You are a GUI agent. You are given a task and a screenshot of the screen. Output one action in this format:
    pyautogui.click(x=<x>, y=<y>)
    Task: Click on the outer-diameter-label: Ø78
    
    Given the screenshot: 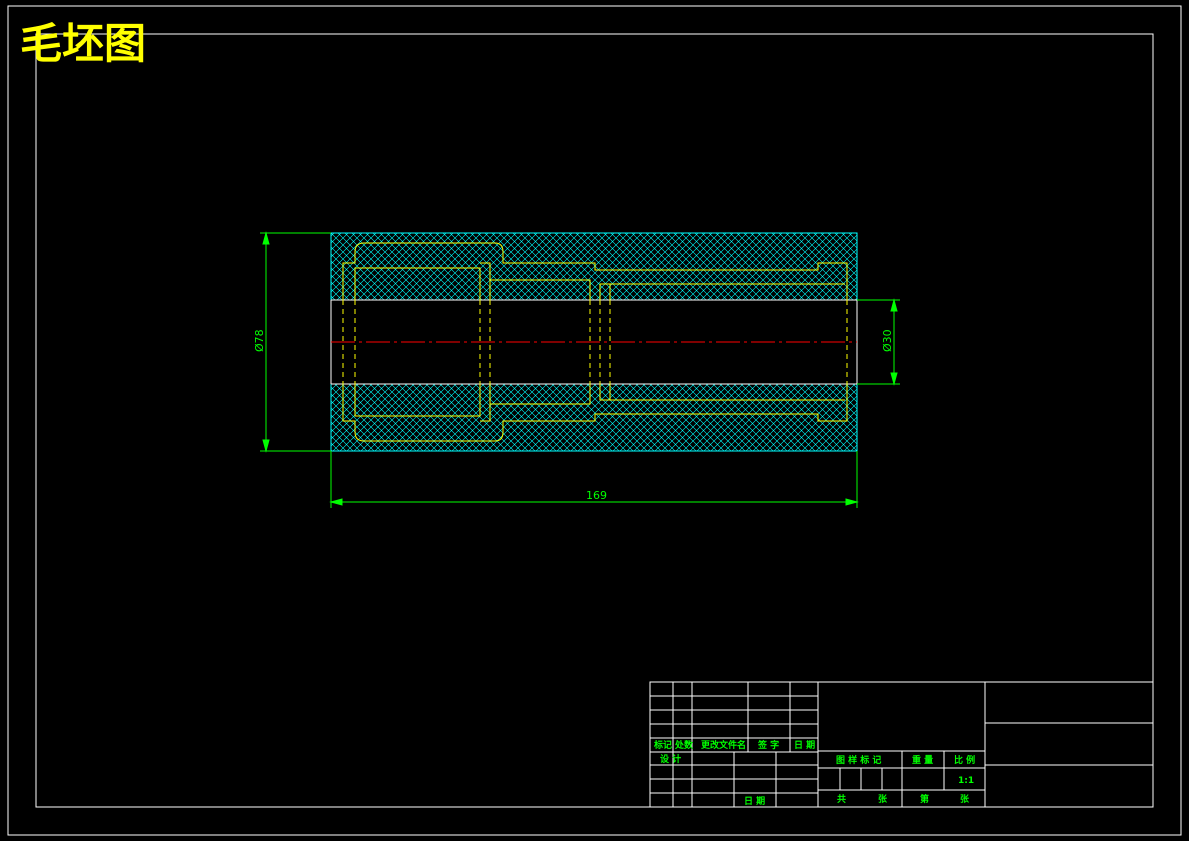 What is the action you would take?
    pyautogui.click(x=259, y=340)
    